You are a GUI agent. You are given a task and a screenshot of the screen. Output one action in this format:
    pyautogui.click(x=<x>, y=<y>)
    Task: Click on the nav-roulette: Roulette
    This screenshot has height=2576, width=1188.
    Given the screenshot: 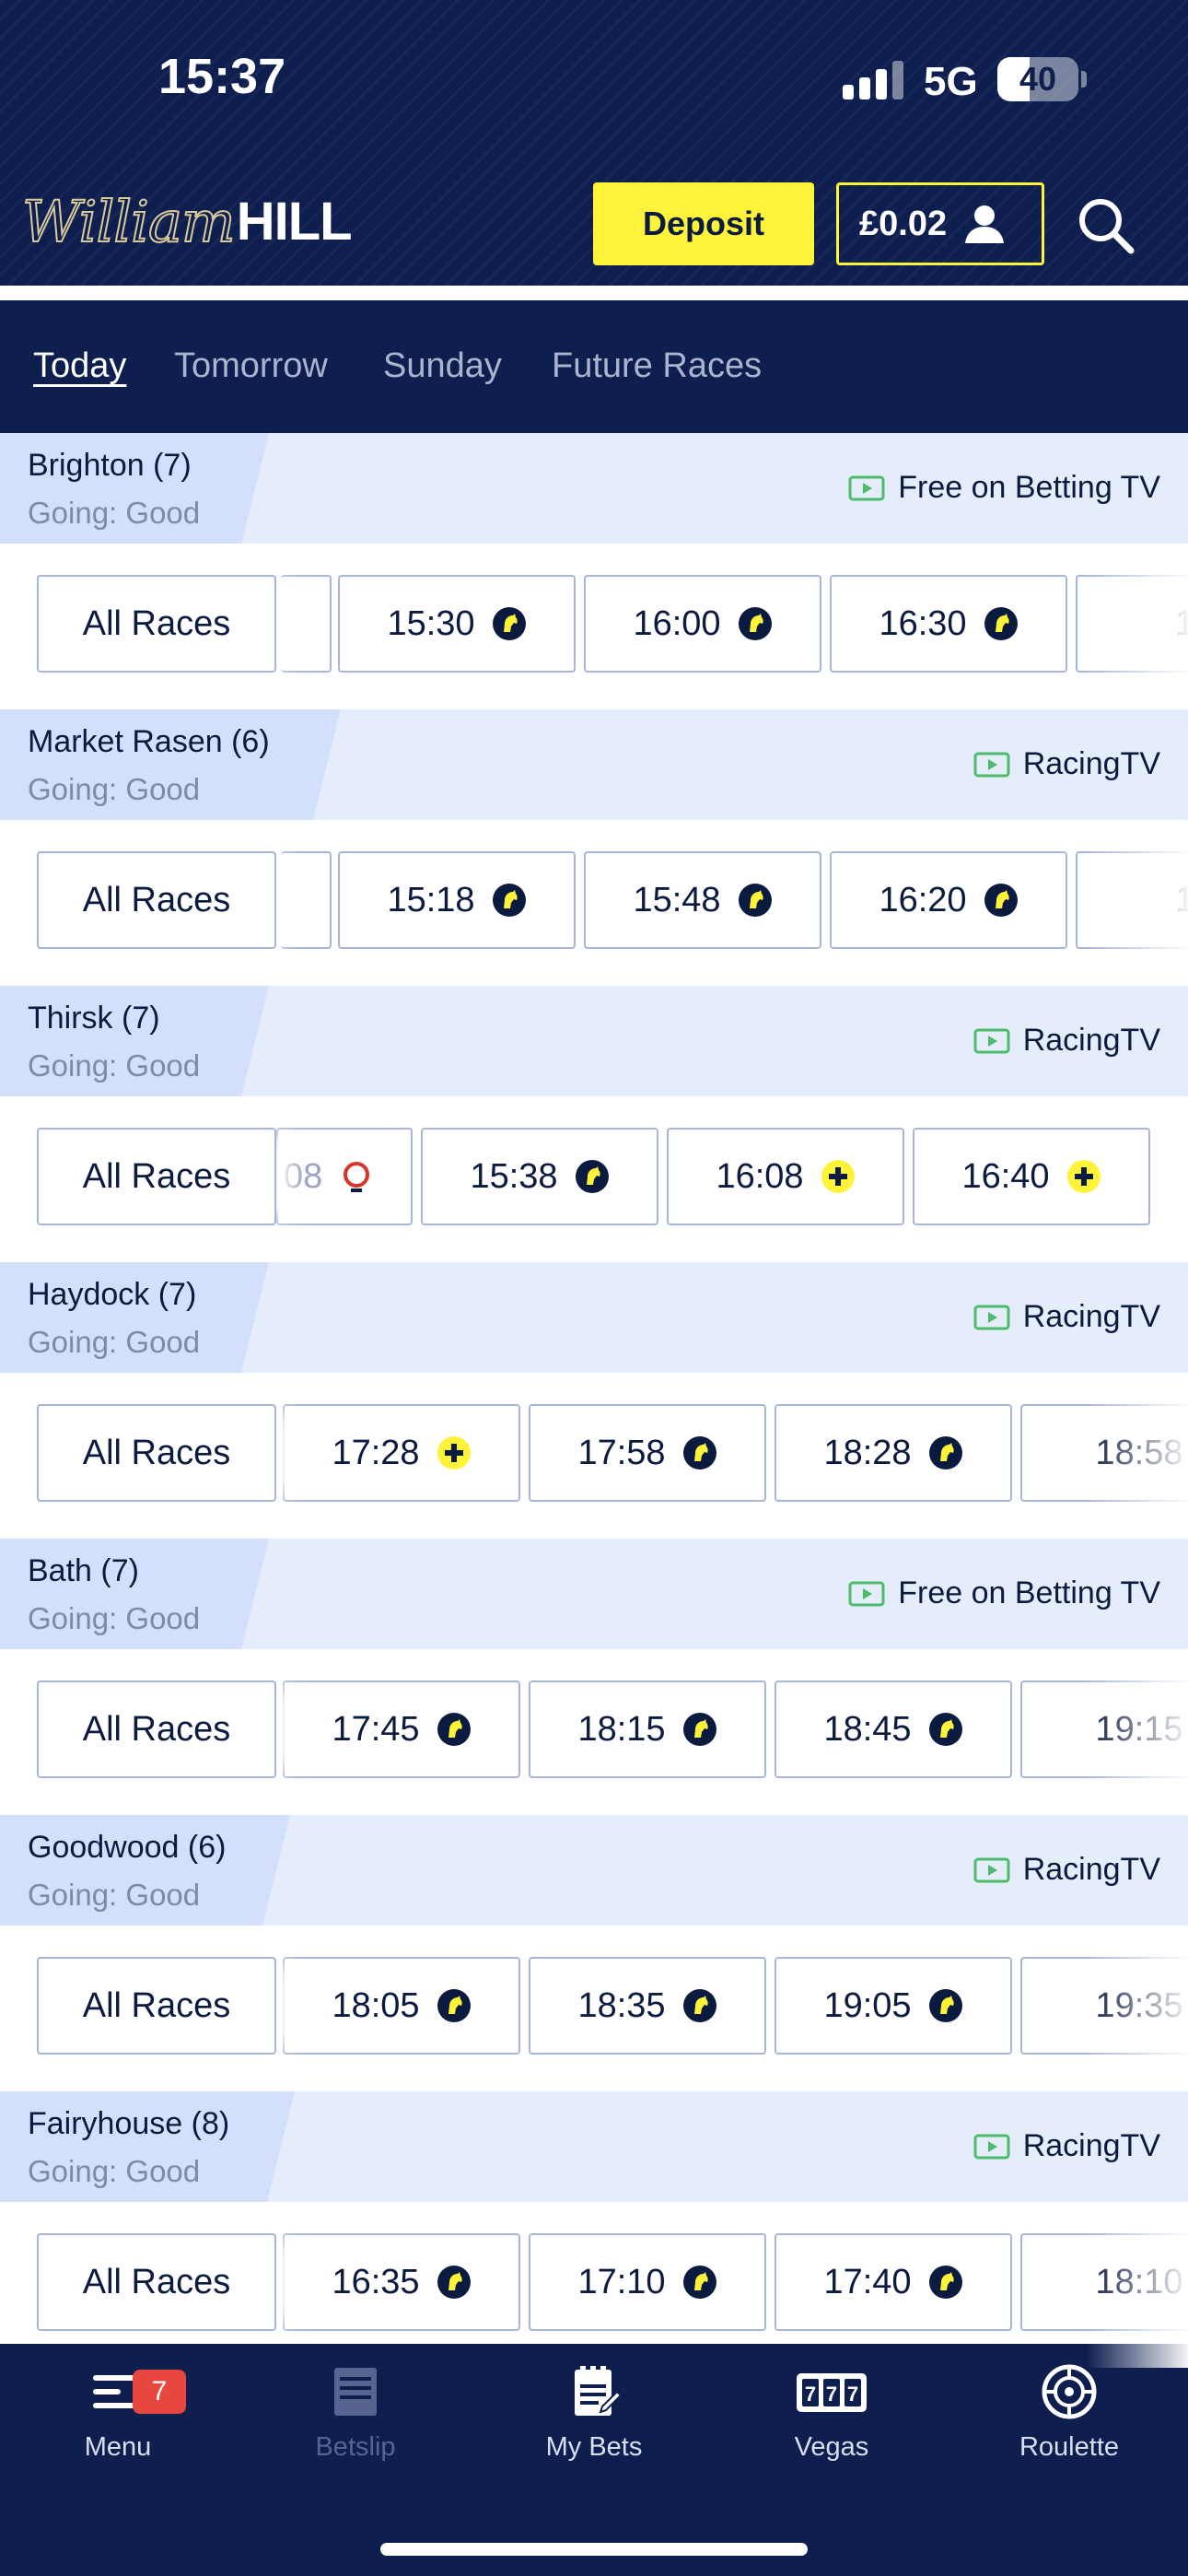 What is the action you would take?
    pyautogui.click(x=1069, y=2413)
    